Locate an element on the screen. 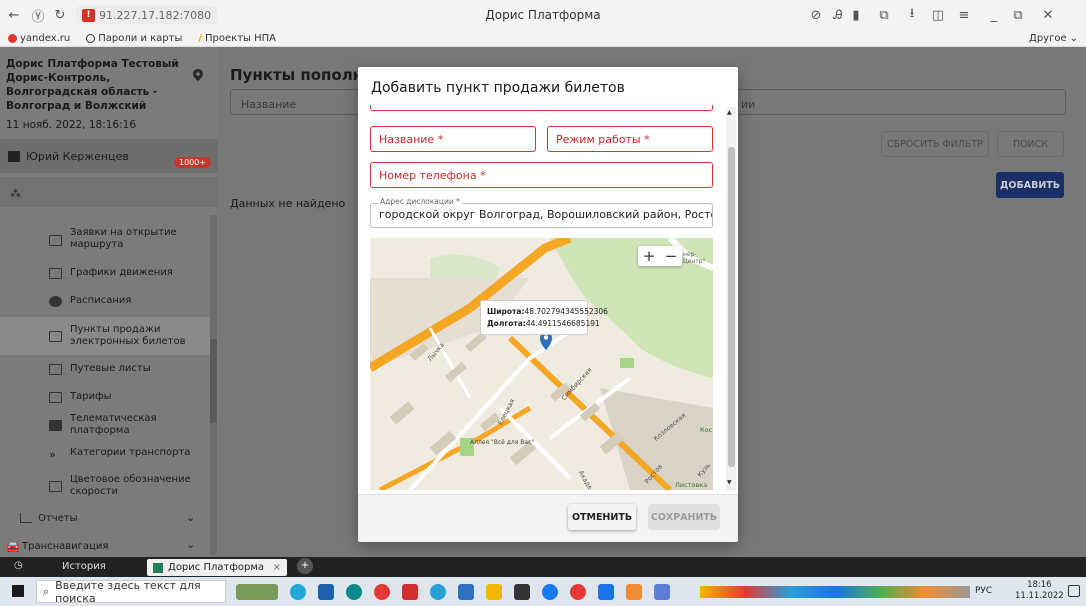 This screenshot has height=606, width=1086. chart-icon is located at coordinates (26, 518).